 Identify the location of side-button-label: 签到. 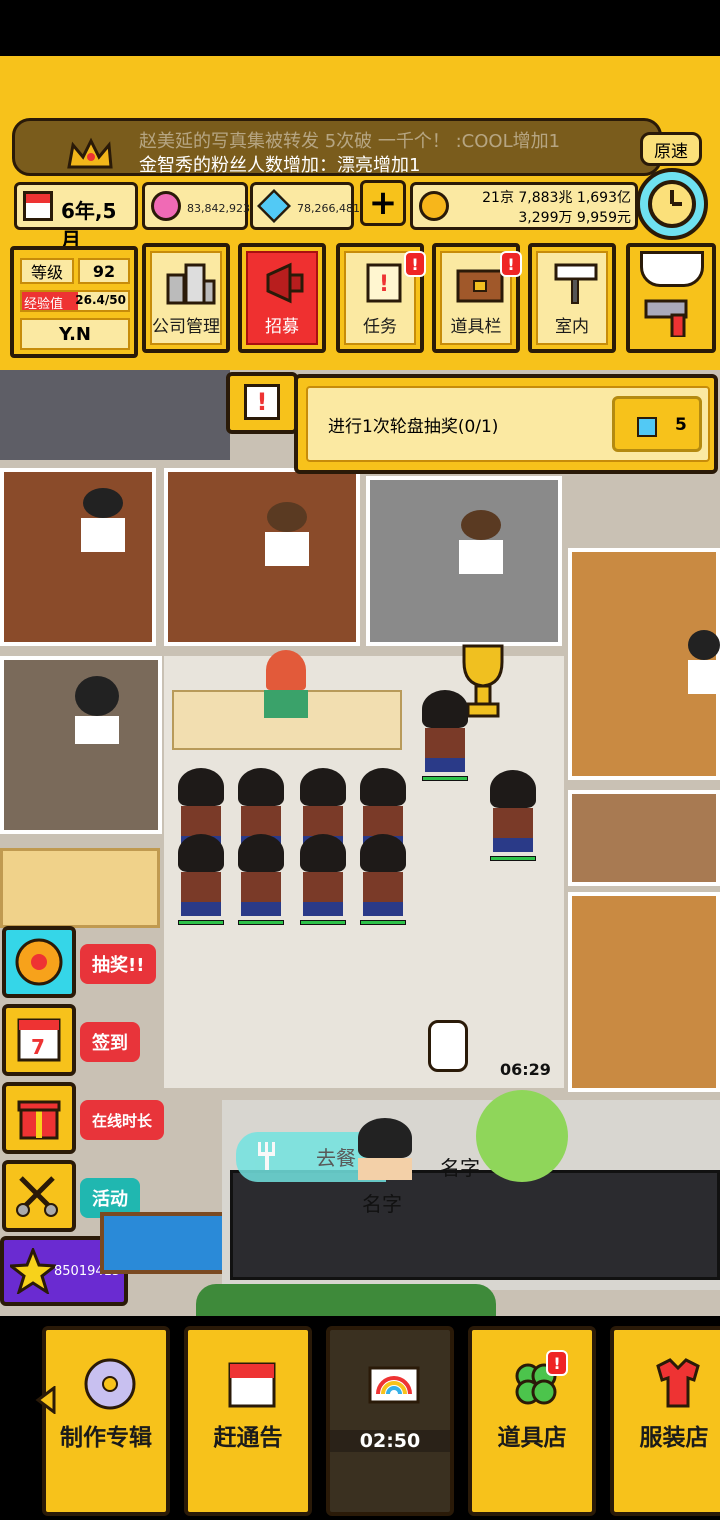
(110, 1042).